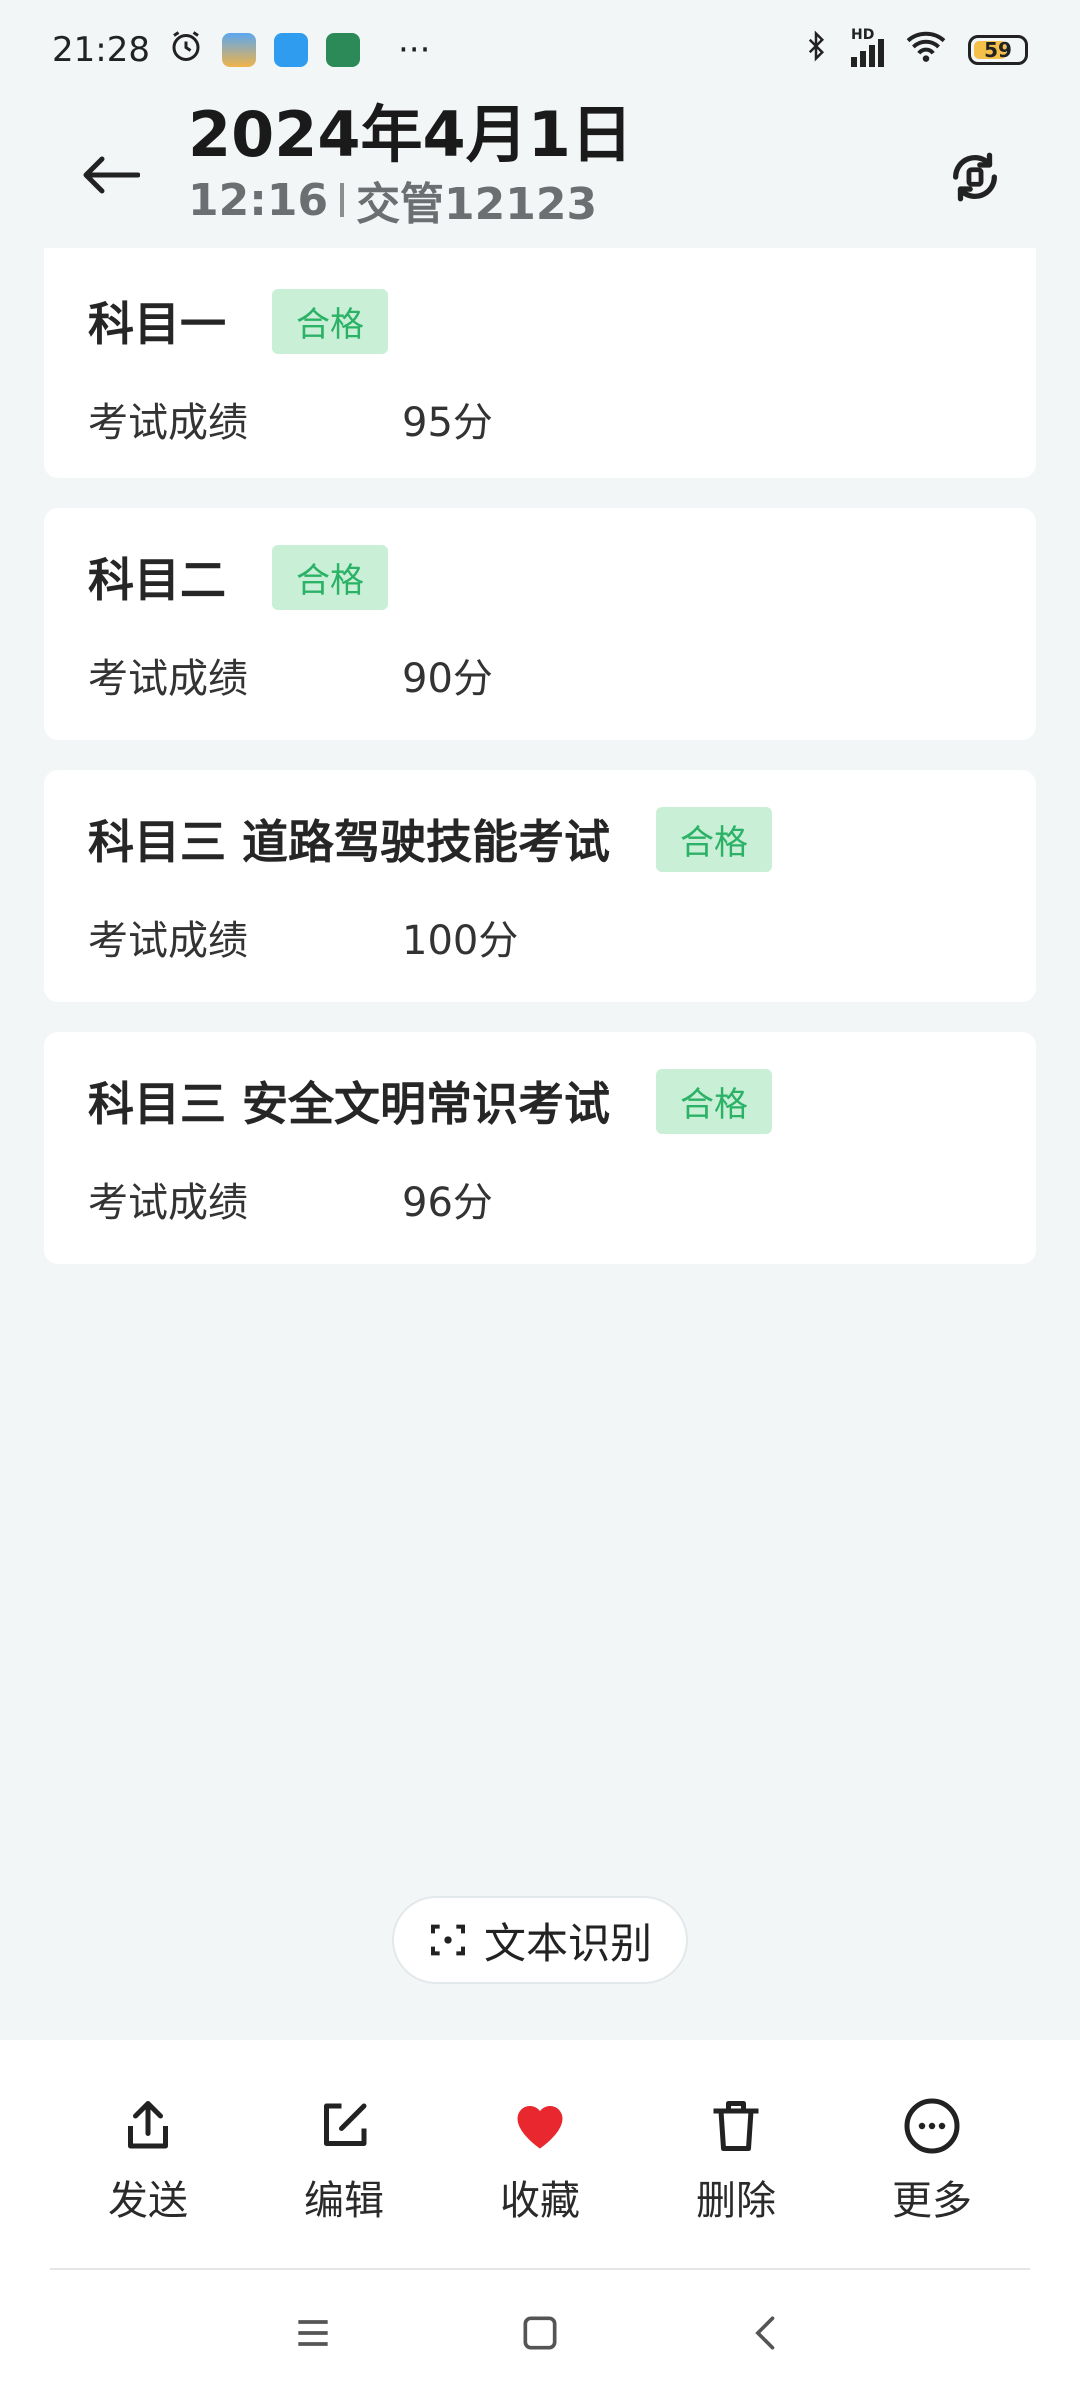  What do you see at coordinates (540, 2127) in the screenshot?
I see `heart-icon` at bounding box center [540, 2127].